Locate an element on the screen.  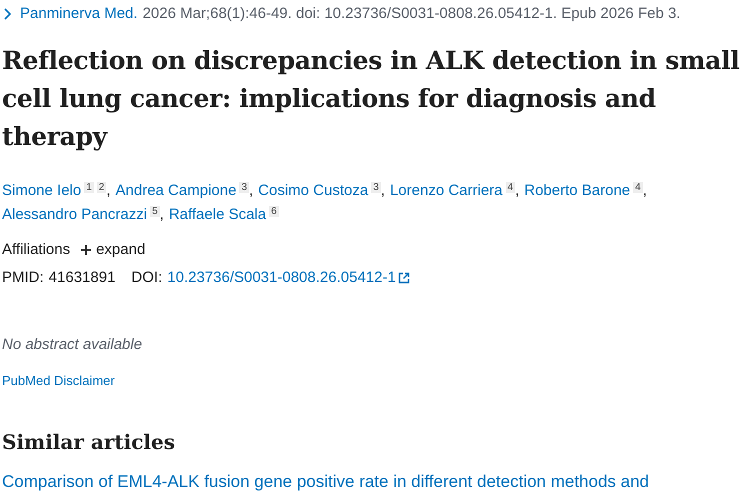
journal-link: Panminerva Med. is located at coordinates (79, 14).